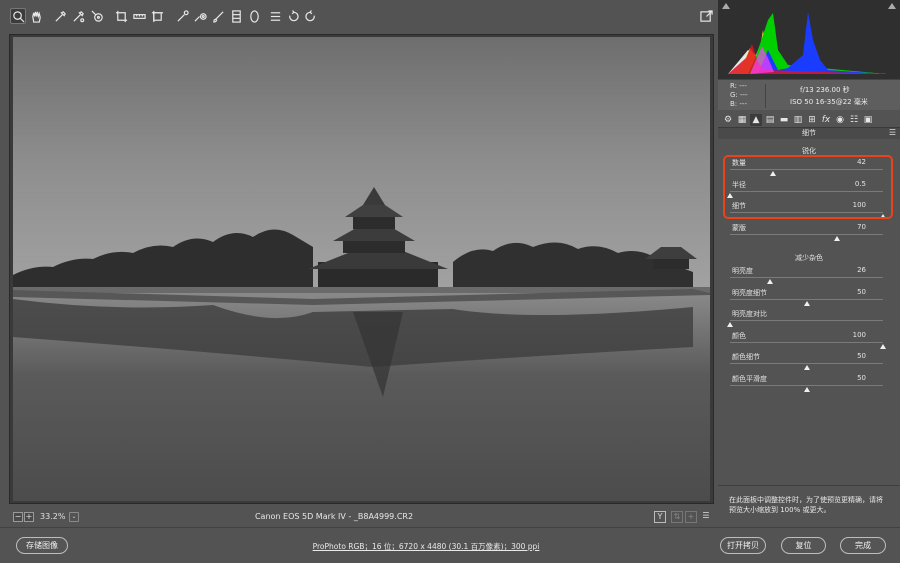 The image size is (900, 563). I want to click on tab-transform: ⊞, so click(812, 120).